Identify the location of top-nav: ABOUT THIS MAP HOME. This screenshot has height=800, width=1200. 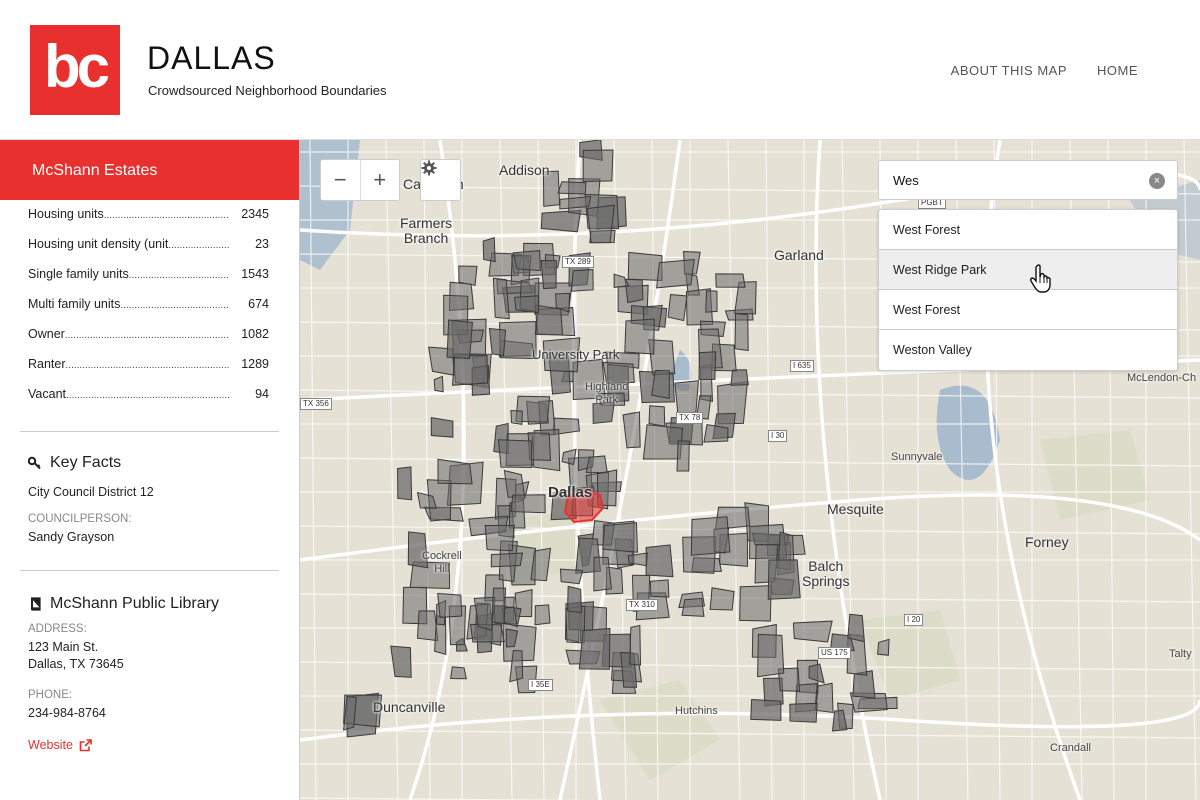
(1044, 70).